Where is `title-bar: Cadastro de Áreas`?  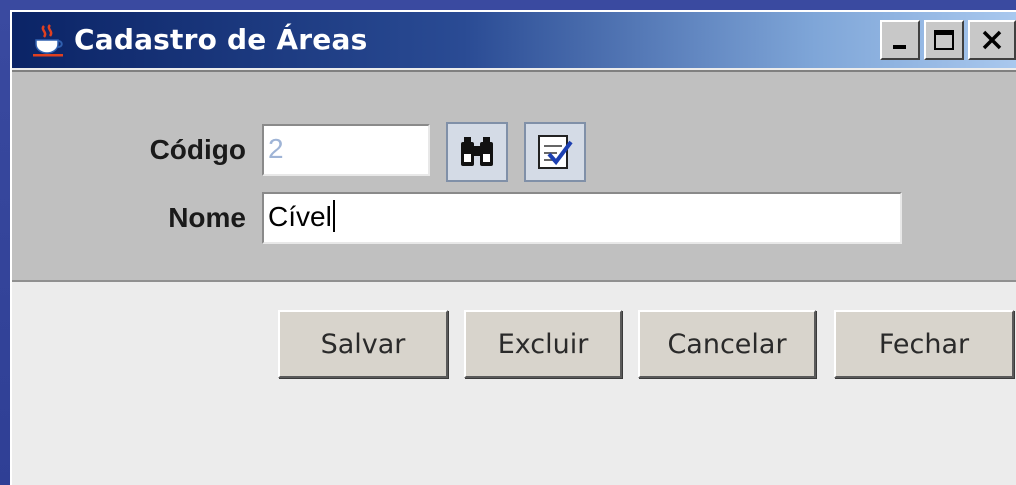
title-bar: Cadastro de Áreas is located at coordinates (514, 40).